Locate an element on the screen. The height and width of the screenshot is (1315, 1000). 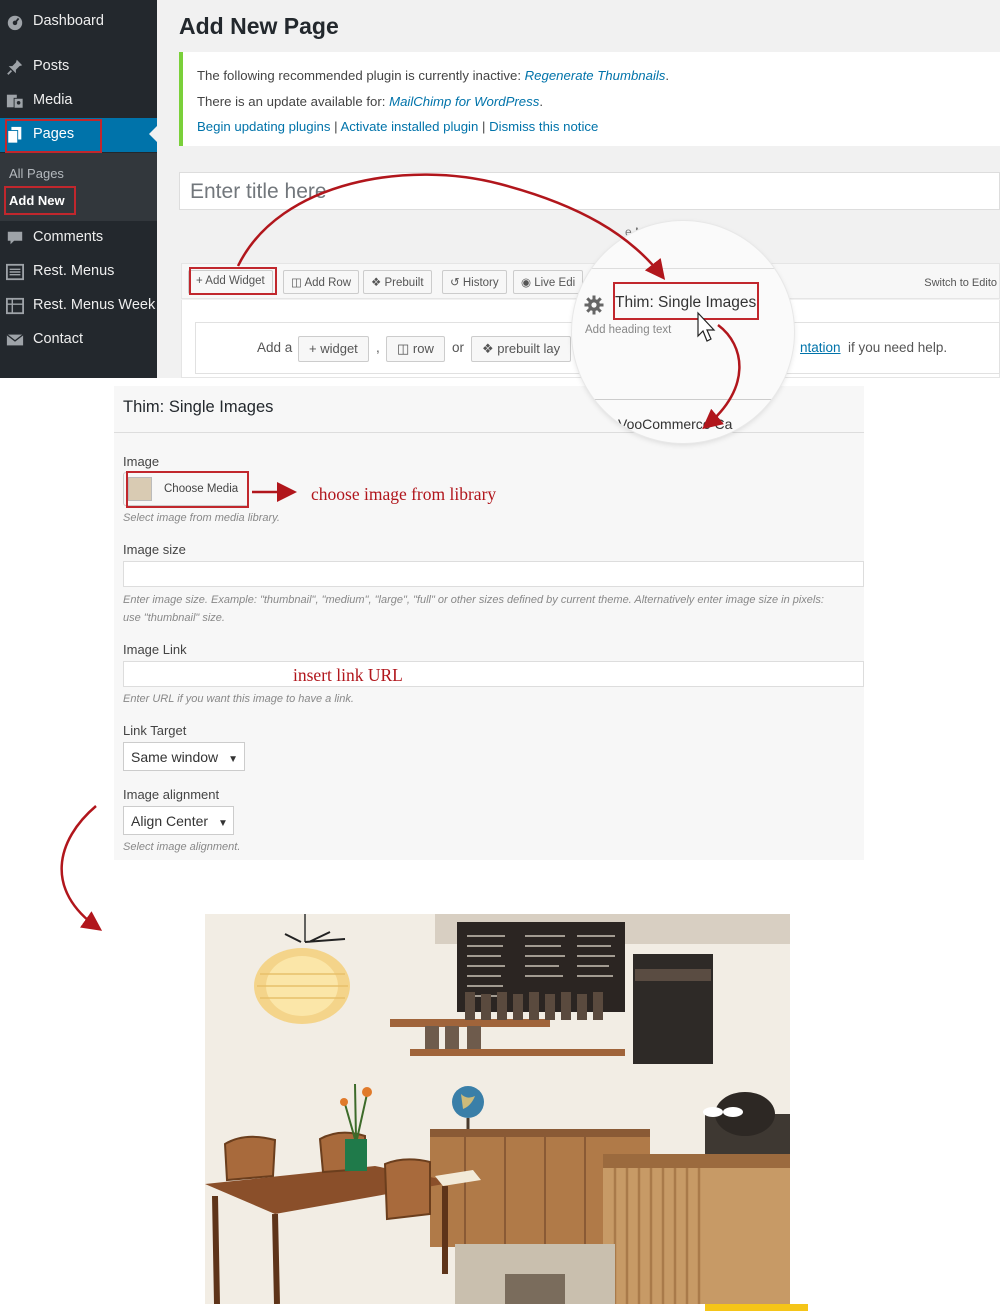
sidebar-item-contact: Contact is located at coordinates (78, 340).